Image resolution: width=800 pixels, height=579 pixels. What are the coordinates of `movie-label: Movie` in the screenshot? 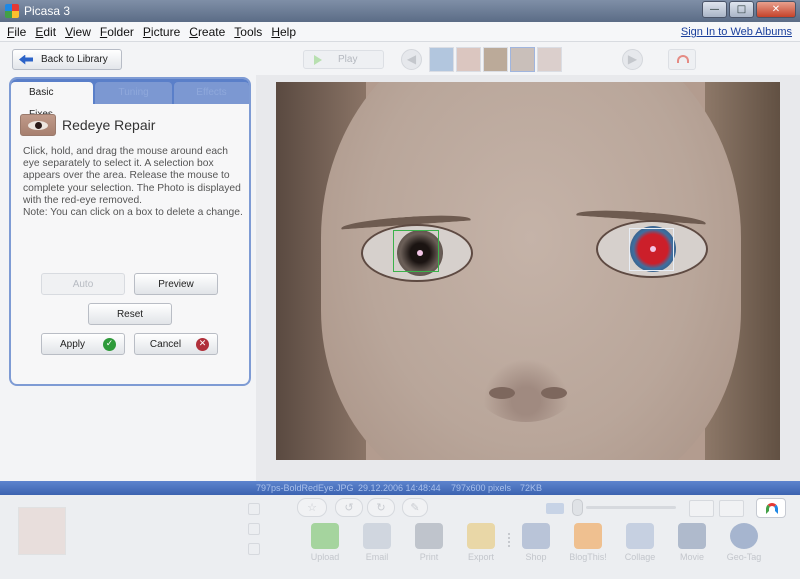 It's located at (691, 557).